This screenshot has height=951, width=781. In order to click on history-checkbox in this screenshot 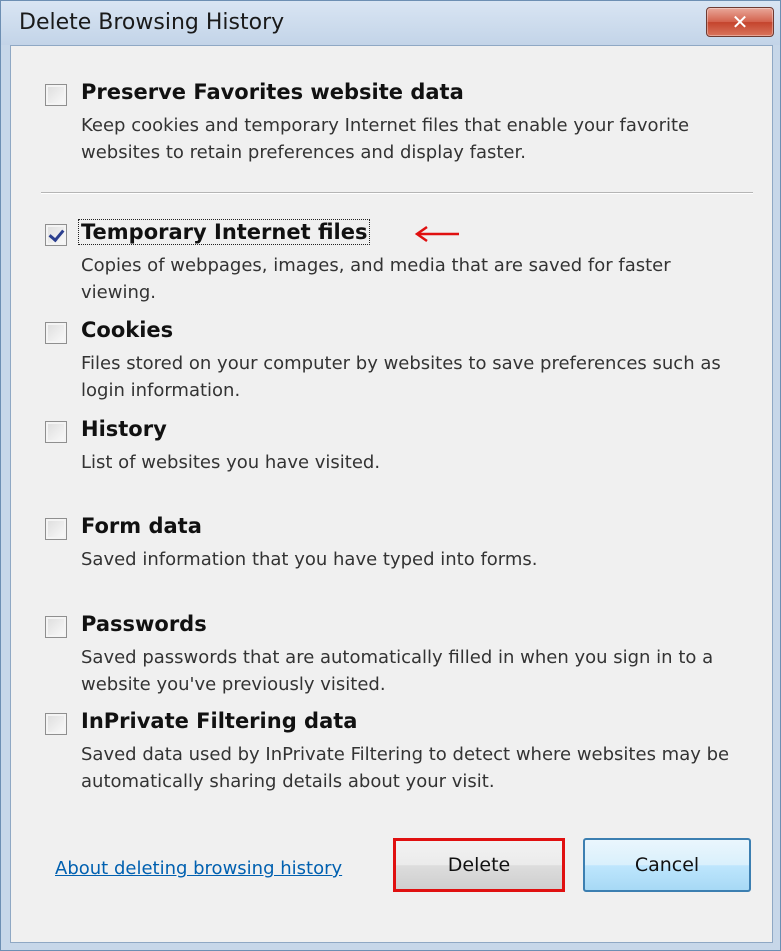, I will do `click(56, 432)`.